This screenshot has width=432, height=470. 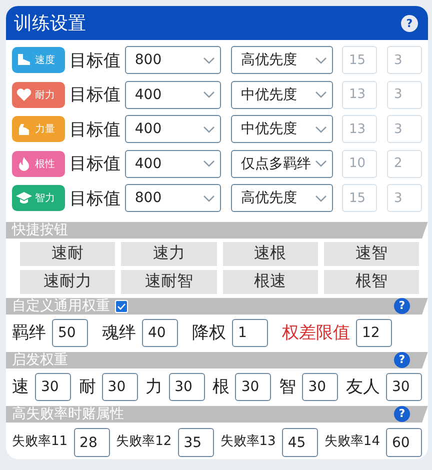 I want to click on field-label: 失败率12, so click(x=144, y=441).